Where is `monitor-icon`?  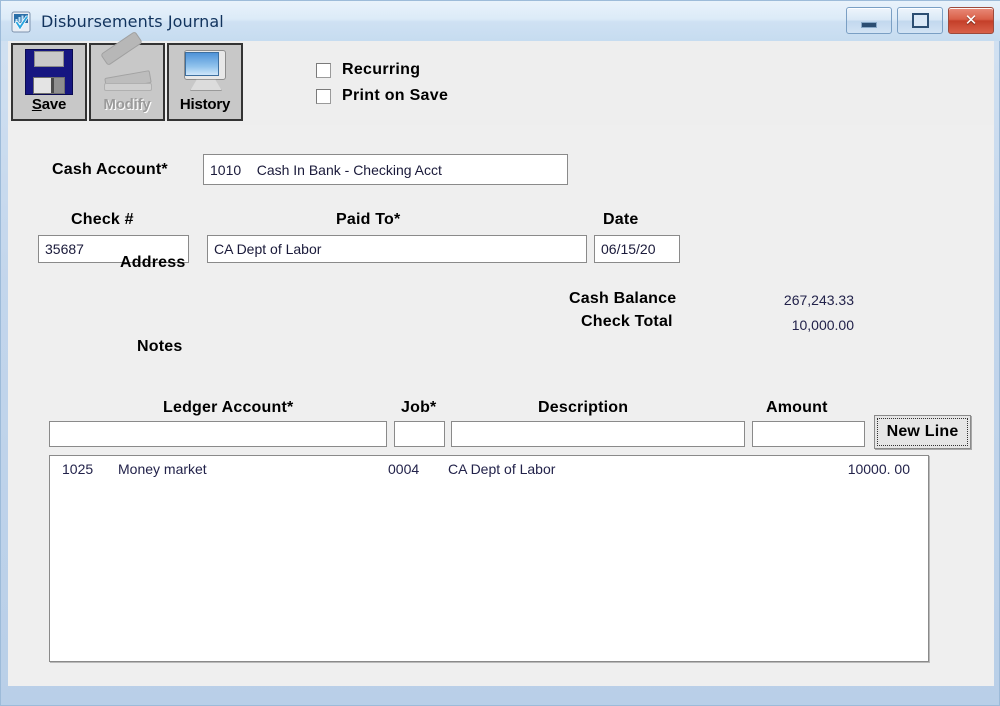 monitor-icon is located at coordinates (205, 72).